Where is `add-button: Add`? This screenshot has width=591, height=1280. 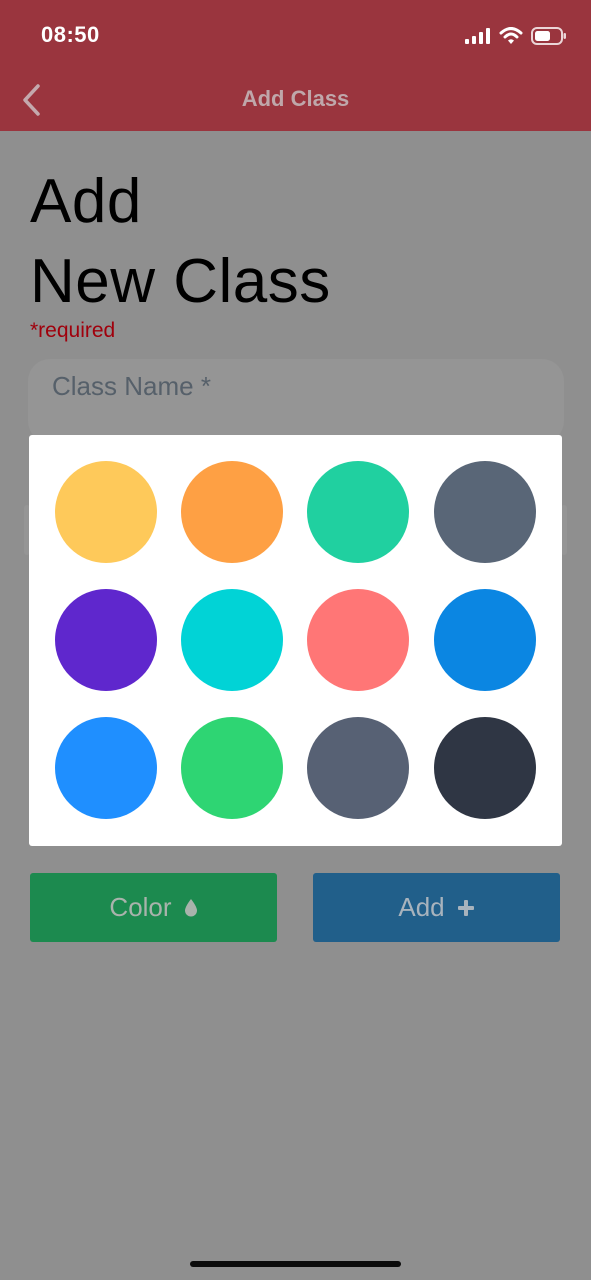
add-button: Add is located at coordinates (436, 907).